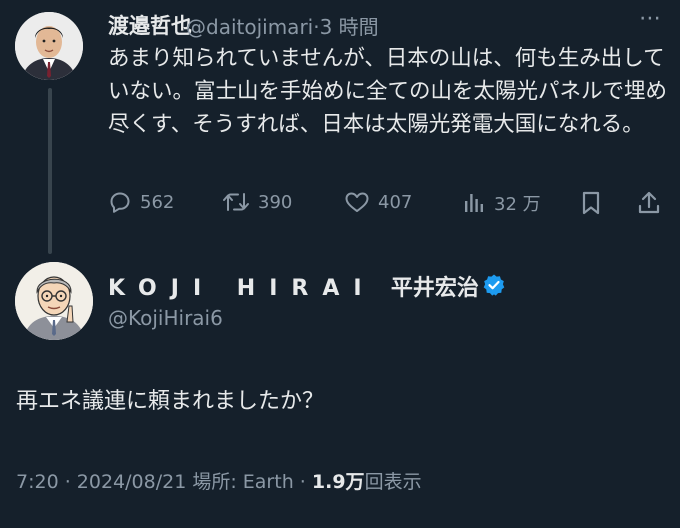  Describe the element at coordinates (249, 27) in the screenshot. I see `tweet-author-handle: @daitojimari` at that location.